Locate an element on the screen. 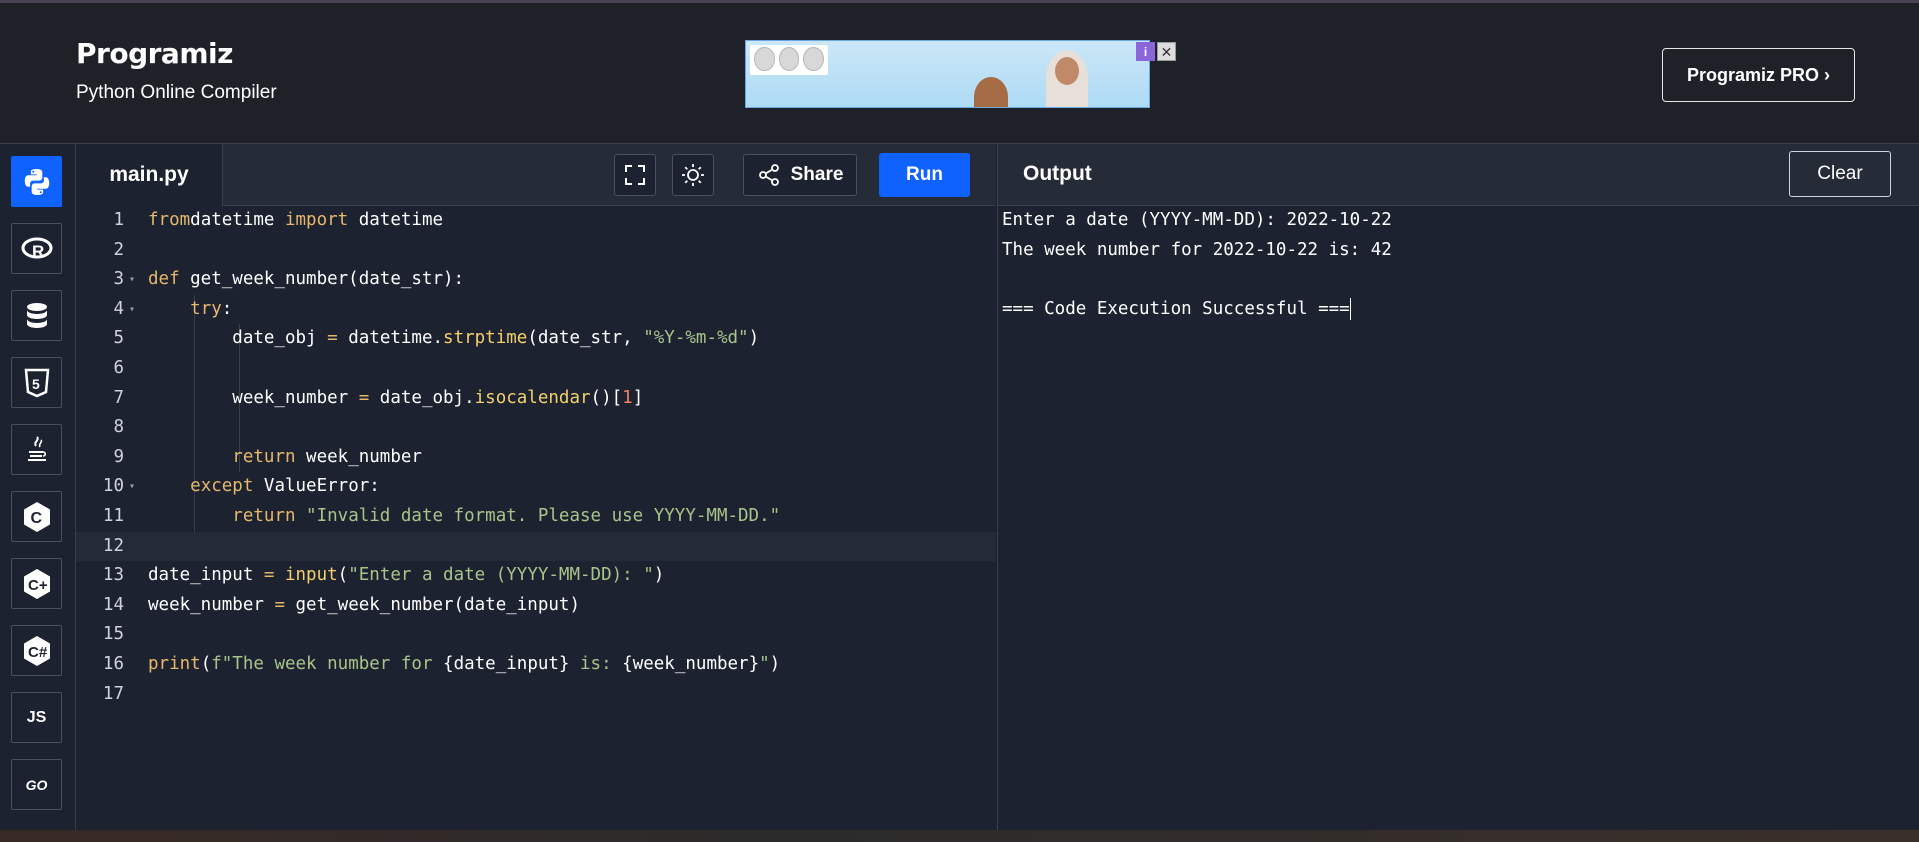  js-icon: JS is located at coordinates (36, 717).